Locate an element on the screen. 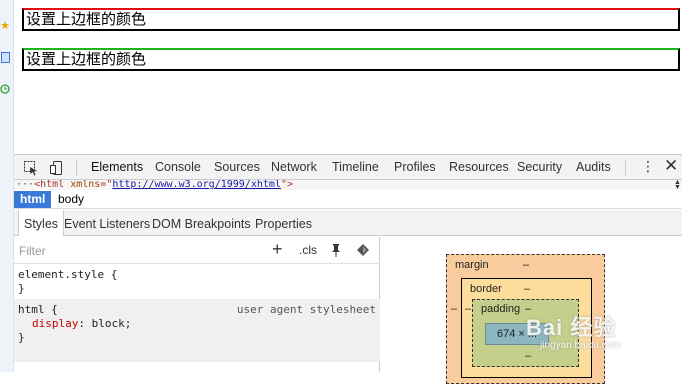 This screenshot has width=682, height=384. source-ellipsis: ··· is located at coordinates (25, 185).